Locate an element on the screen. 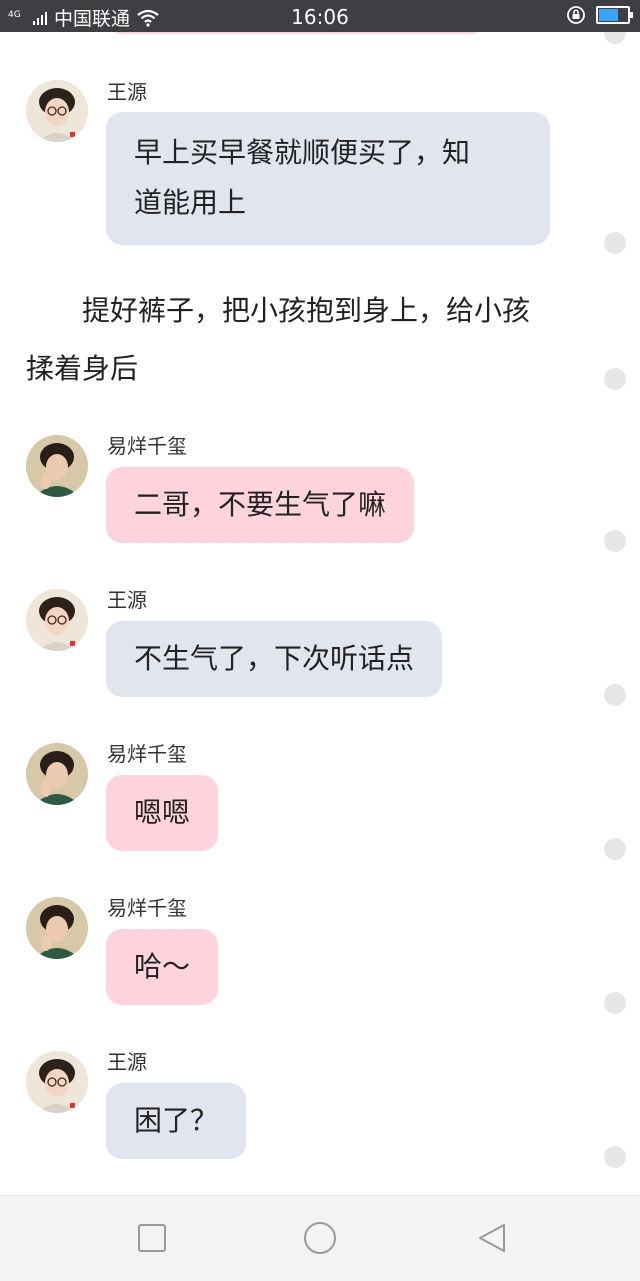 The image size is (640, 1281). message-bubble: 早上买早餐就顺便买了，知 道能用上 is located at coordinates (328, 178).